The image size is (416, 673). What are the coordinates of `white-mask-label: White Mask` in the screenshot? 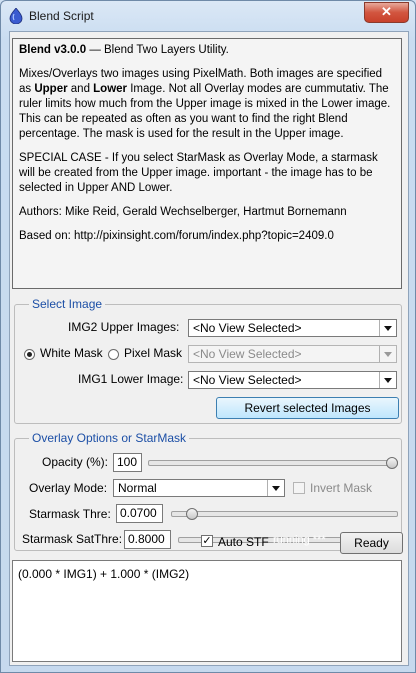 It's located at (71, 353).